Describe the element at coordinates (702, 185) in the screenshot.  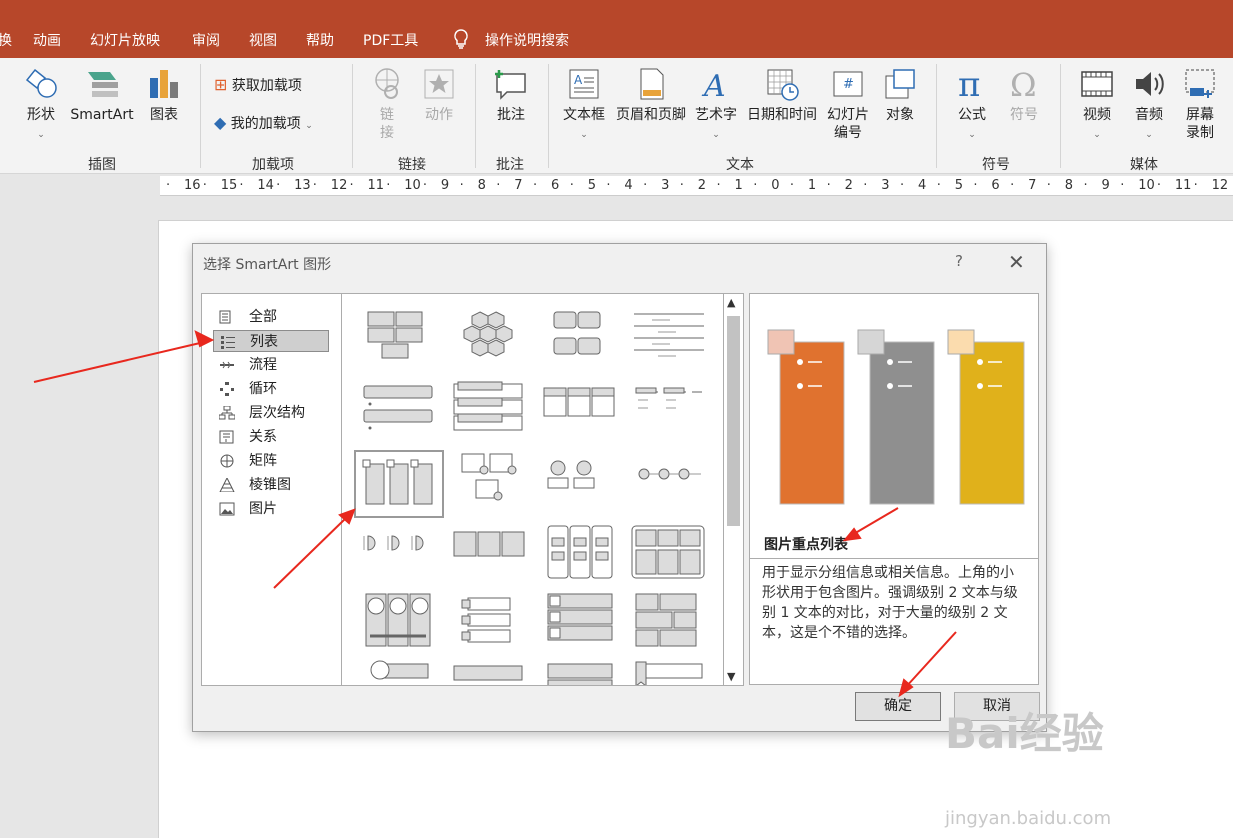
I see `ruler-tick-label: 2` at that location.